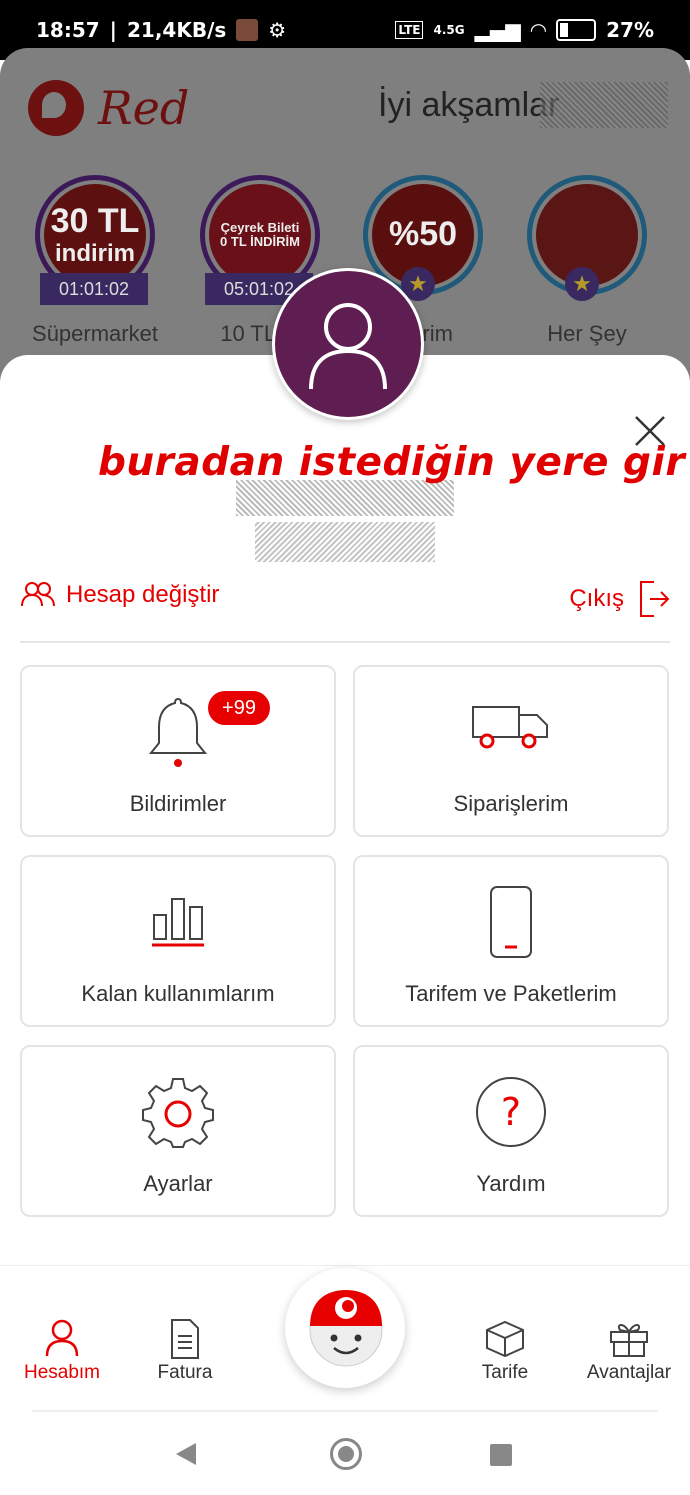 This screenshot has width=690, height=1495. I want to click on account-actions: Hesap değiştir Çıkış, so click(345, 601).